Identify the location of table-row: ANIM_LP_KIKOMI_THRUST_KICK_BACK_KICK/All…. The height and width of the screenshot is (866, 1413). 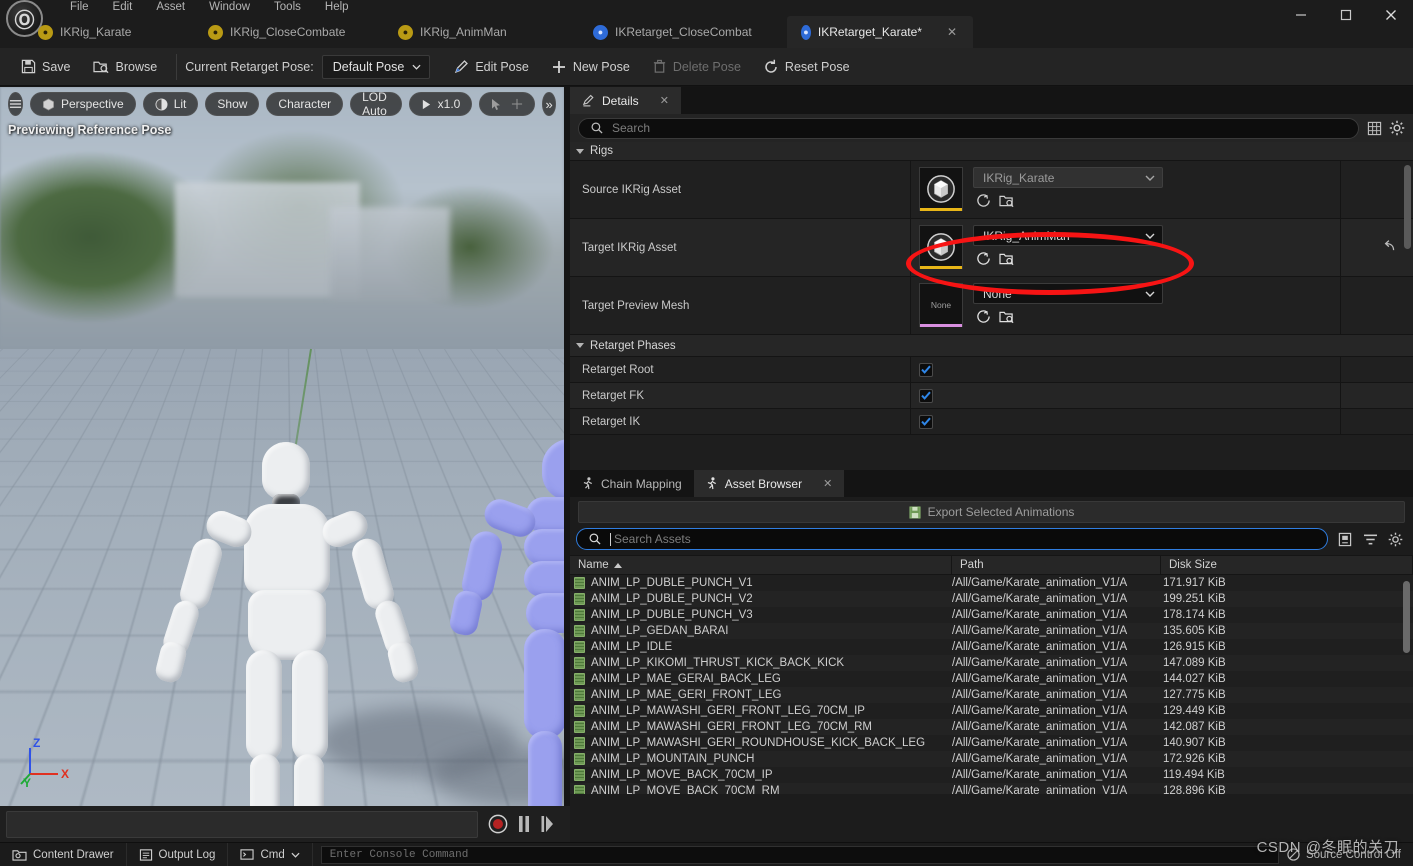
(991, 663).